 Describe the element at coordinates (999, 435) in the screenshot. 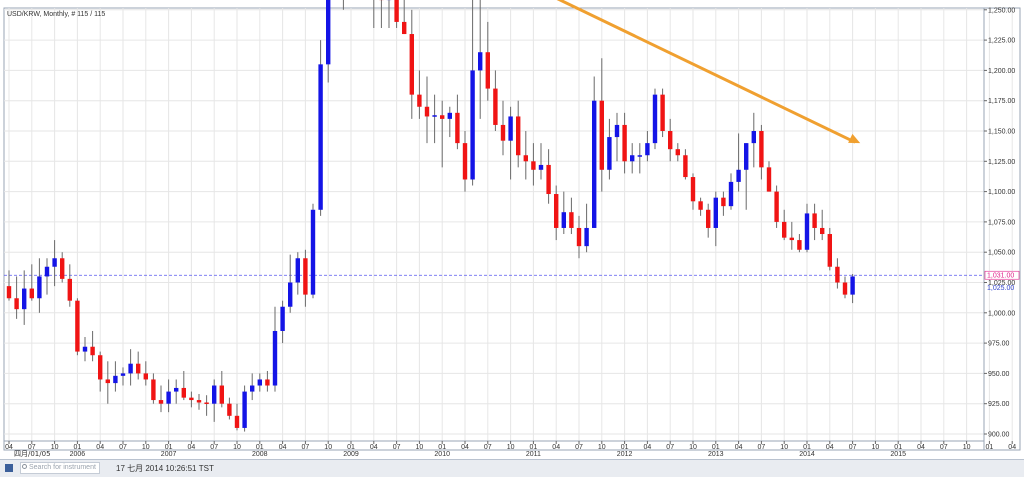

I see `y-tick-label: 900.00` at that location.